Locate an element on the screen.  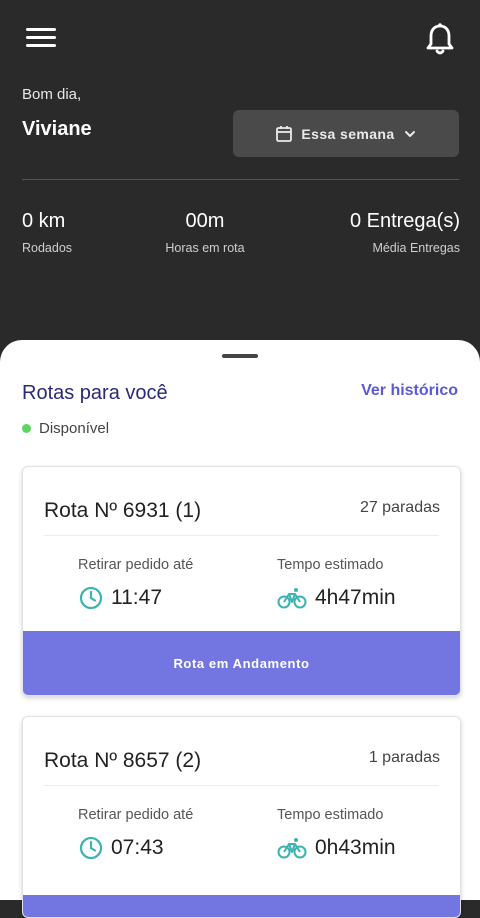
route-status-button is located at coordinates (241, 906).